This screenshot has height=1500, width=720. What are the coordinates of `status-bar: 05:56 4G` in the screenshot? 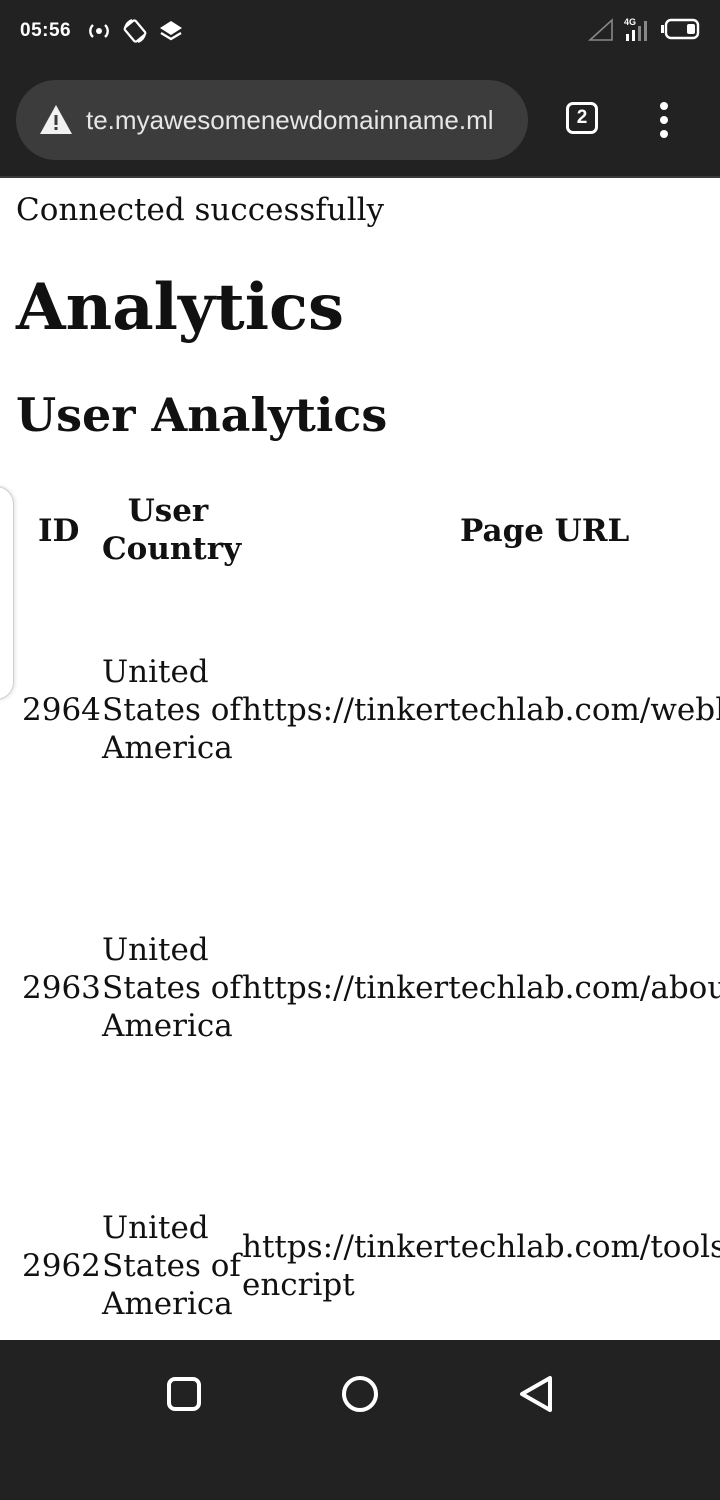 It's located at (360, 32).